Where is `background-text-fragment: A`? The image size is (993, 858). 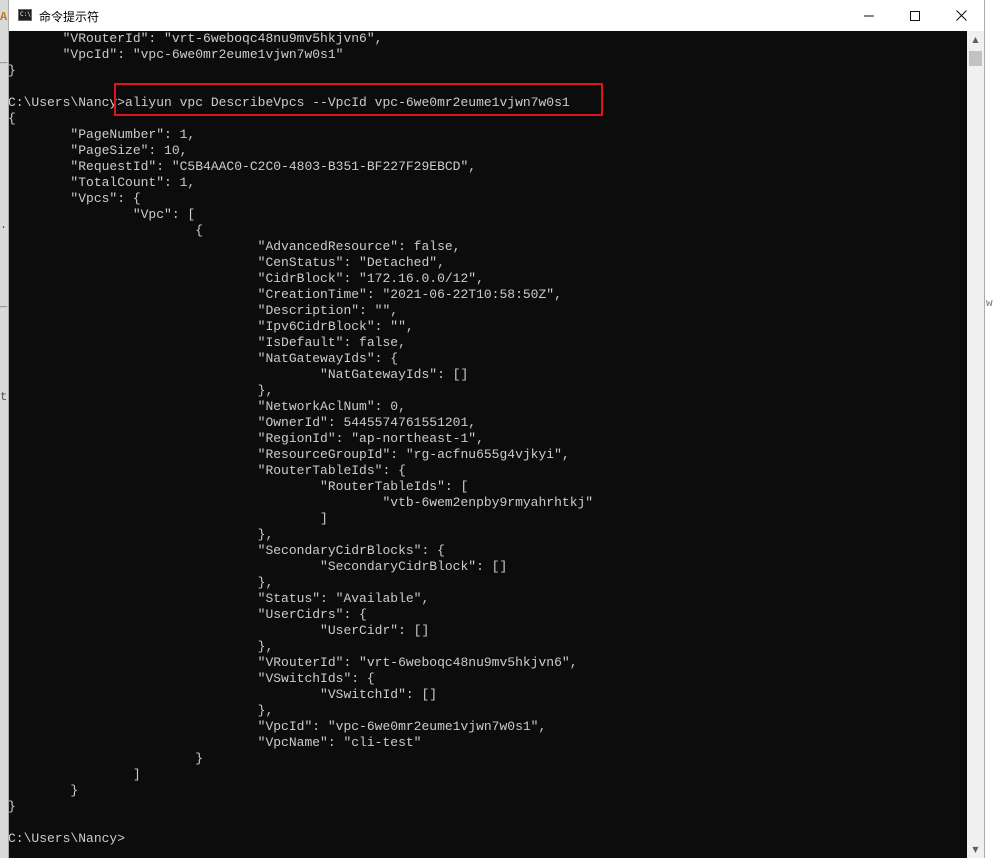
background-text-fragment: A is located at coordinates (4, 17).